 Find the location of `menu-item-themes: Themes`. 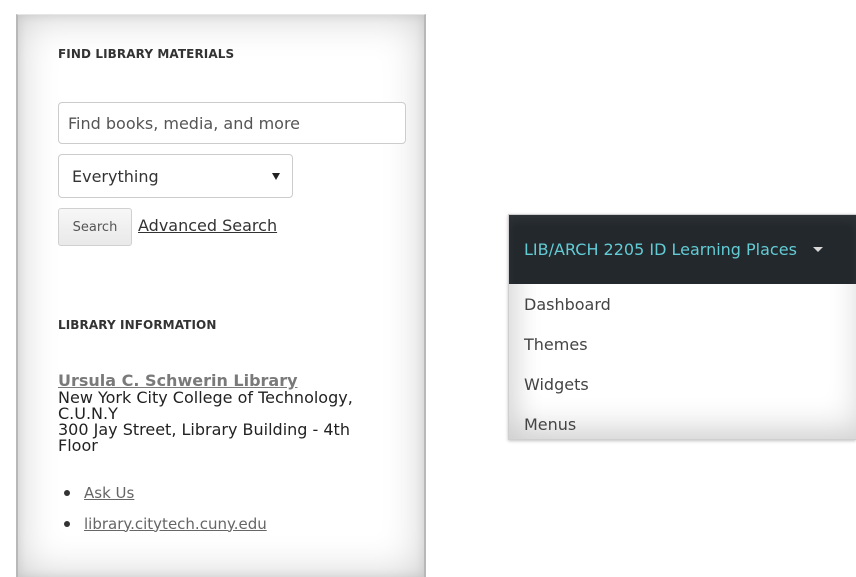

menu-item-themes: Themes is located at coordinates (682, 344).